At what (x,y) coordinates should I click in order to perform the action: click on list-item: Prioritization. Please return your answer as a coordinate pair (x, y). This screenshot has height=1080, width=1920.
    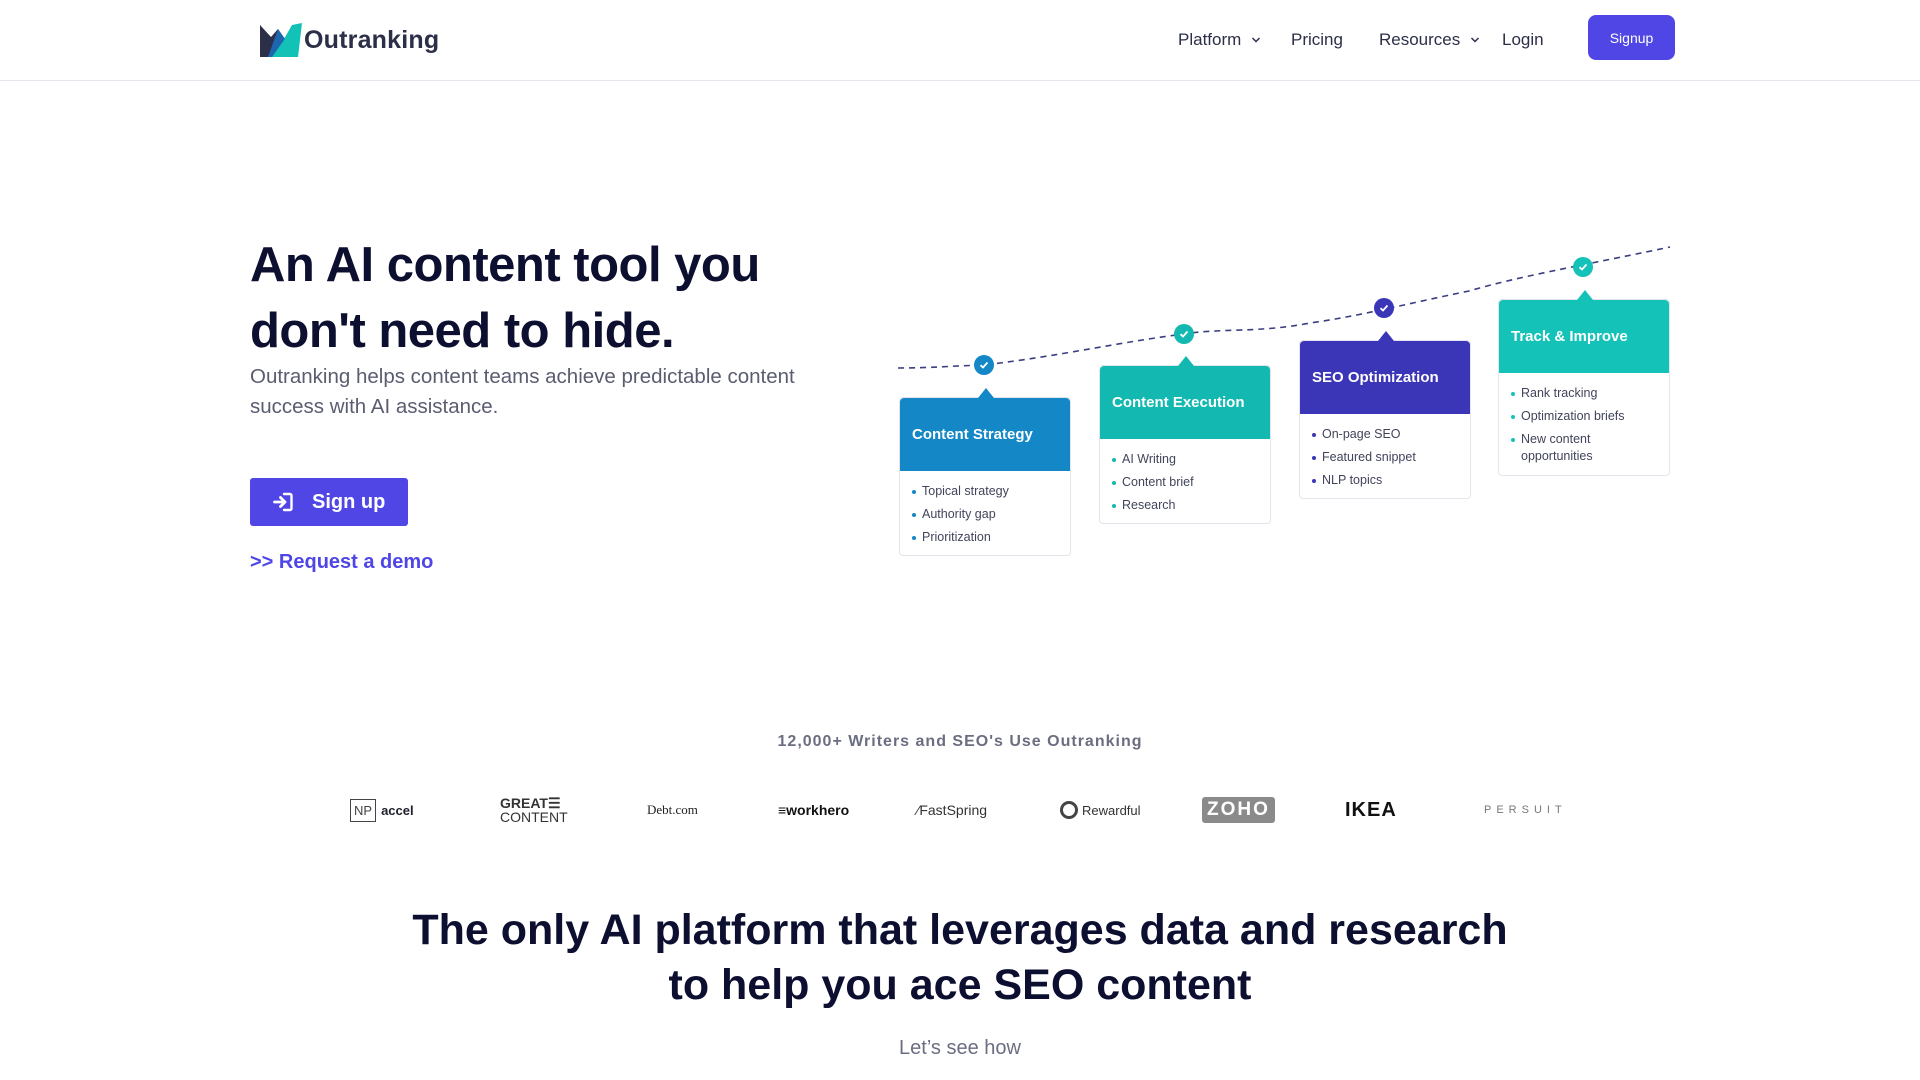
    Looking at the image, I should click on (985, 537).